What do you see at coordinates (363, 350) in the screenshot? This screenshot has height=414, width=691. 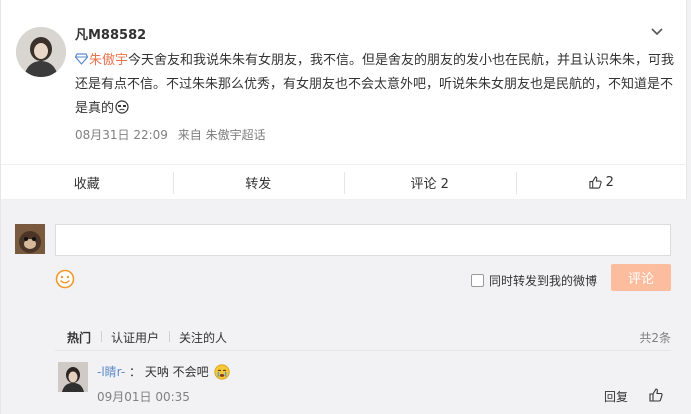 I see `divider` at bounding box center [363, 350].